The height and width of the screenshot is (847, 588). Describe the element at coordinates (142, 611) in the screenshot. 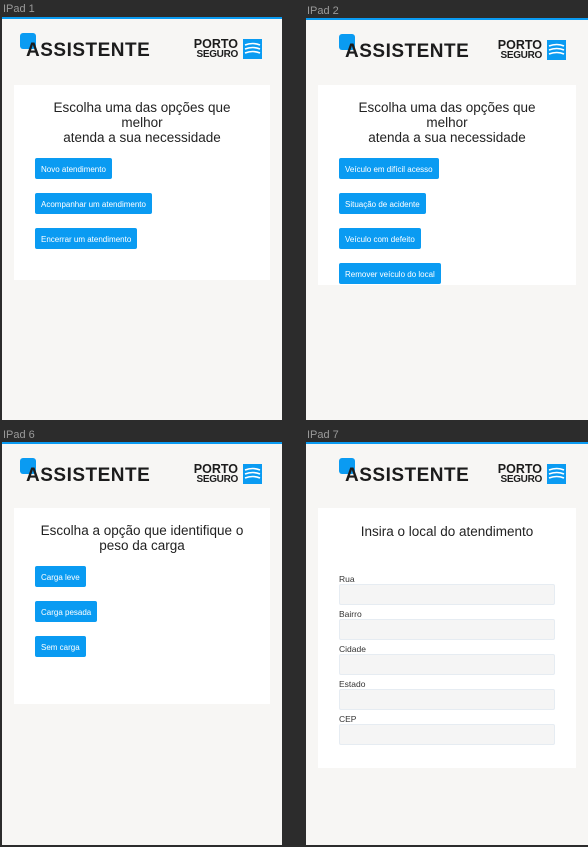

I see `button-list: Carga leve Carga pesada Sem carga` at that location.